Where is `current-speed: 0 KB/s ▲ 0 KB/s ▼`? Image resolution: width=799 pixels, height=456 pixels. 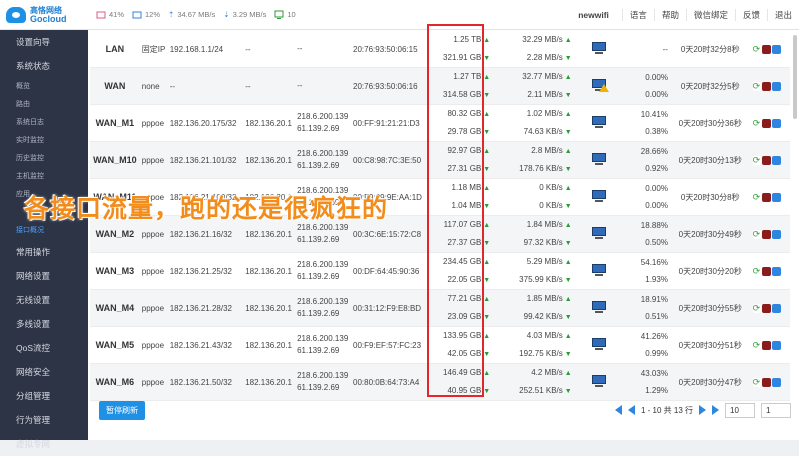
current-speed: 0 KB/s ▲ 0 KB/s ▼ is located at coordinates (536, 197).